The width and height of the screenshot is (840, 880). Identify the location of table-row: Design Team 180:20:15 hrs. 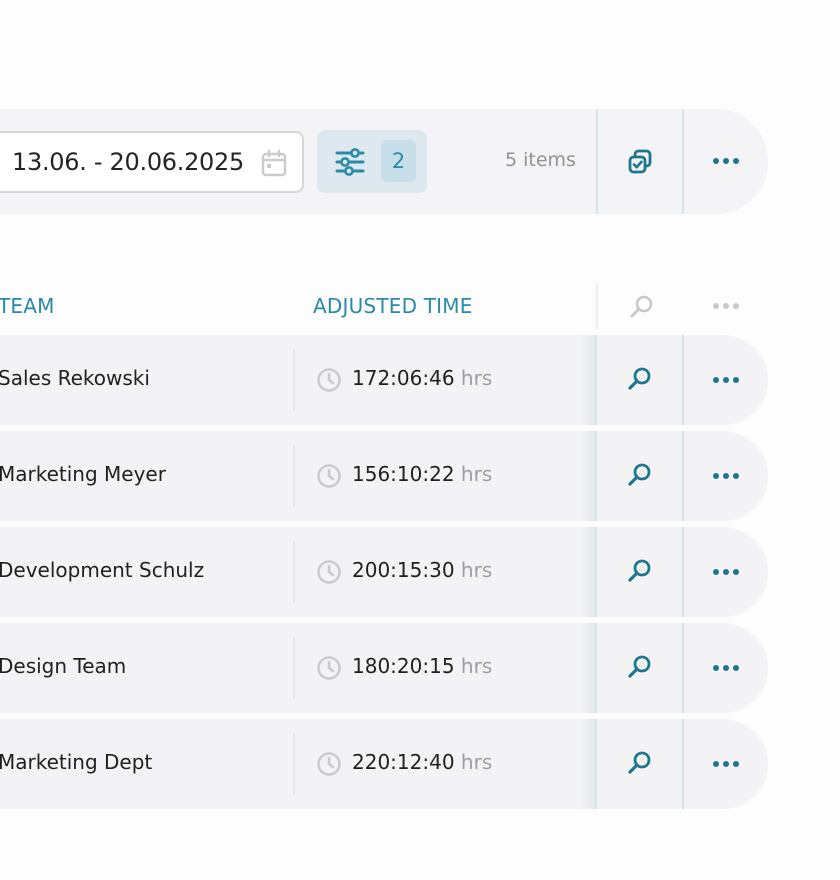
(384, 668).